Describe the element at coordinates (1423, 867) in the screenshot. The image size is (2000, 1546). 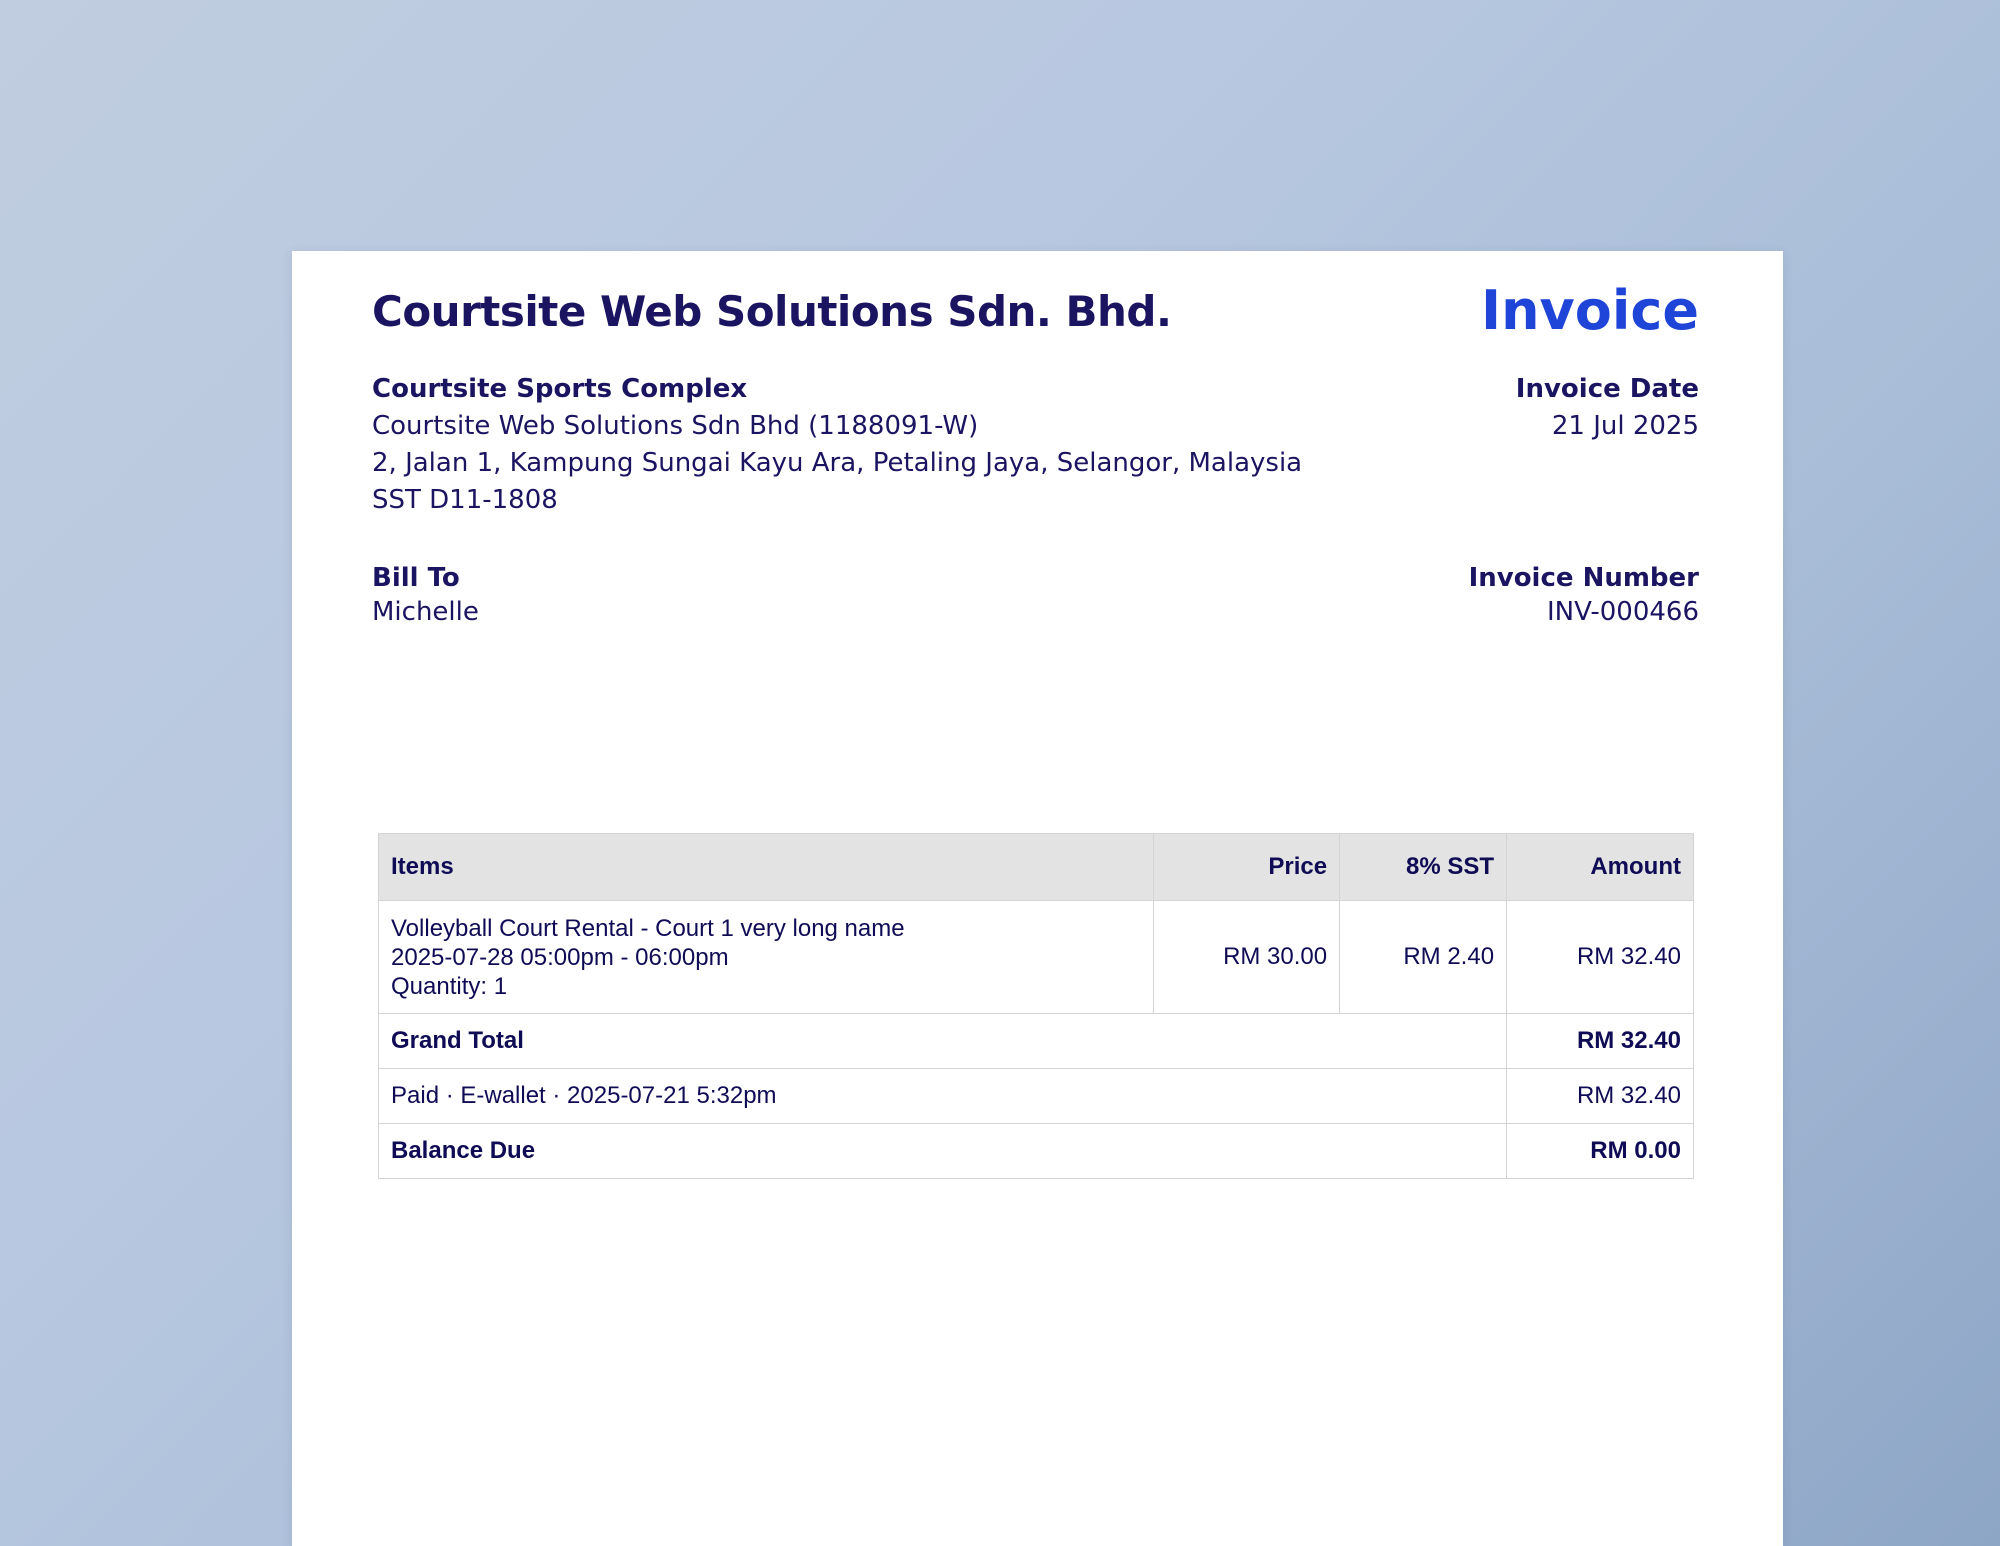
I see `header-tax: 8% SST` at that location.